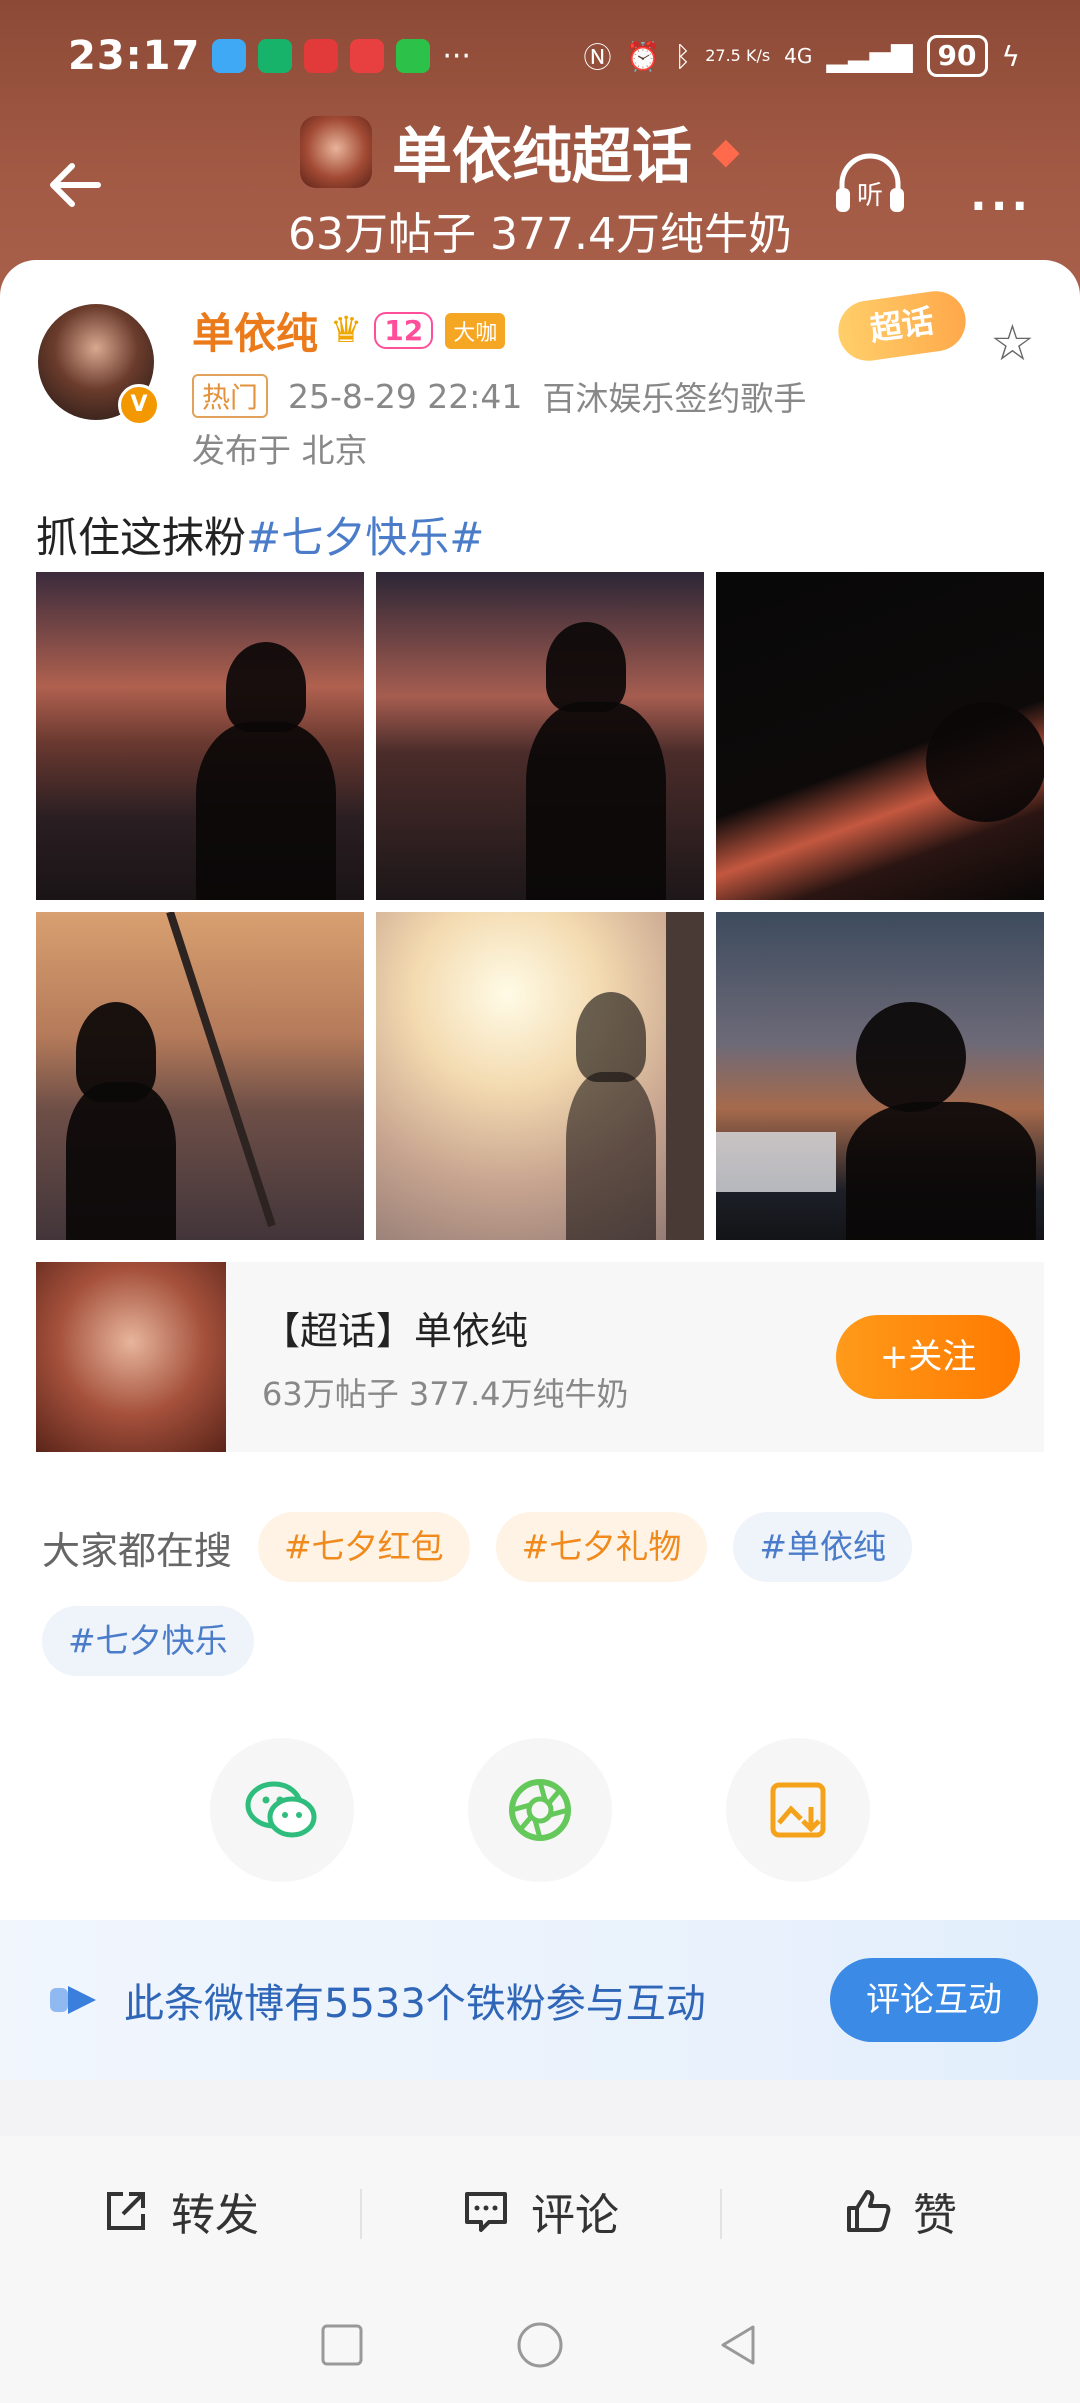 This screenshot has height=2403, width=1080. I want to click on search-chip: #七夕快乐, so click(148, 1641).